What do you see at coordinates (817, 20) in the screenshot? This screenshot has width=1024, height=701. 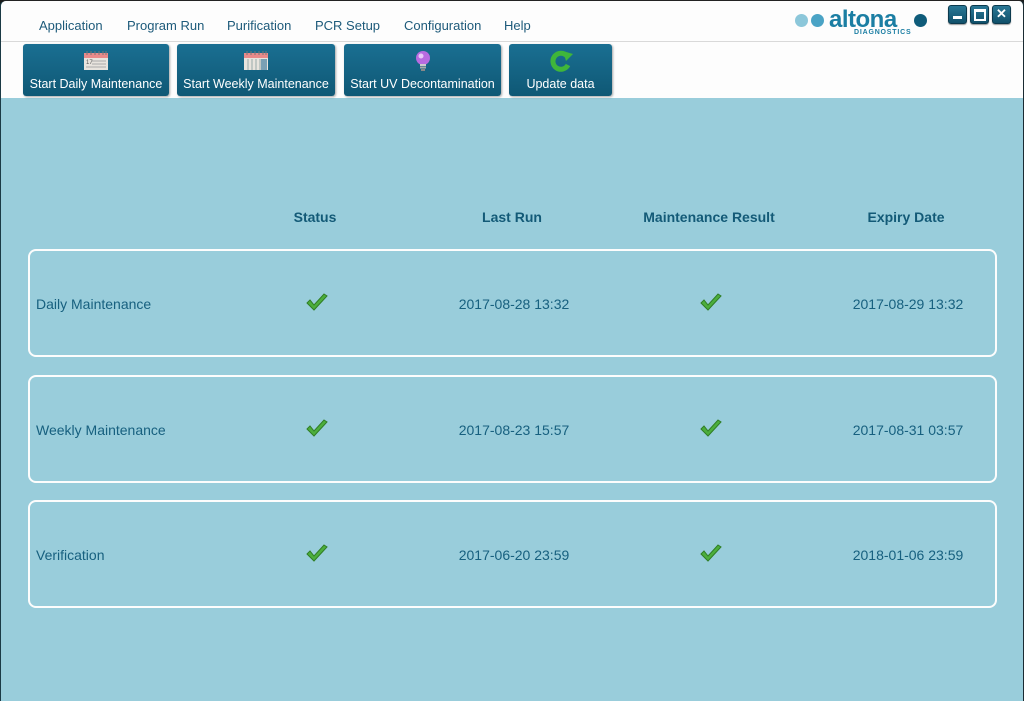 I see `logo-dot-mid` at bounding box center [817, 20].